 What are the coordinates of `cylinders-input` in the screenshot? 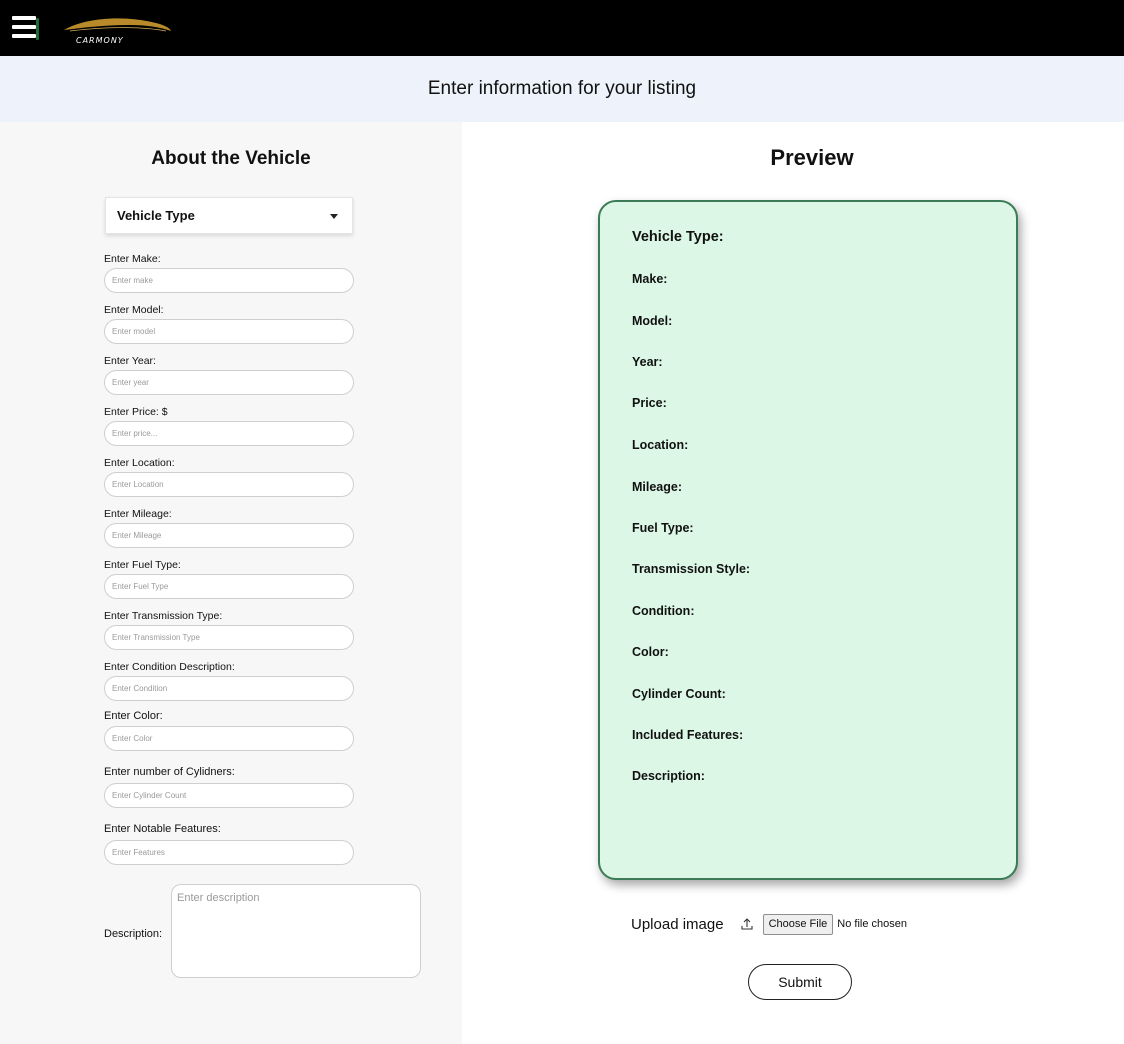 It's located at (229, 795).